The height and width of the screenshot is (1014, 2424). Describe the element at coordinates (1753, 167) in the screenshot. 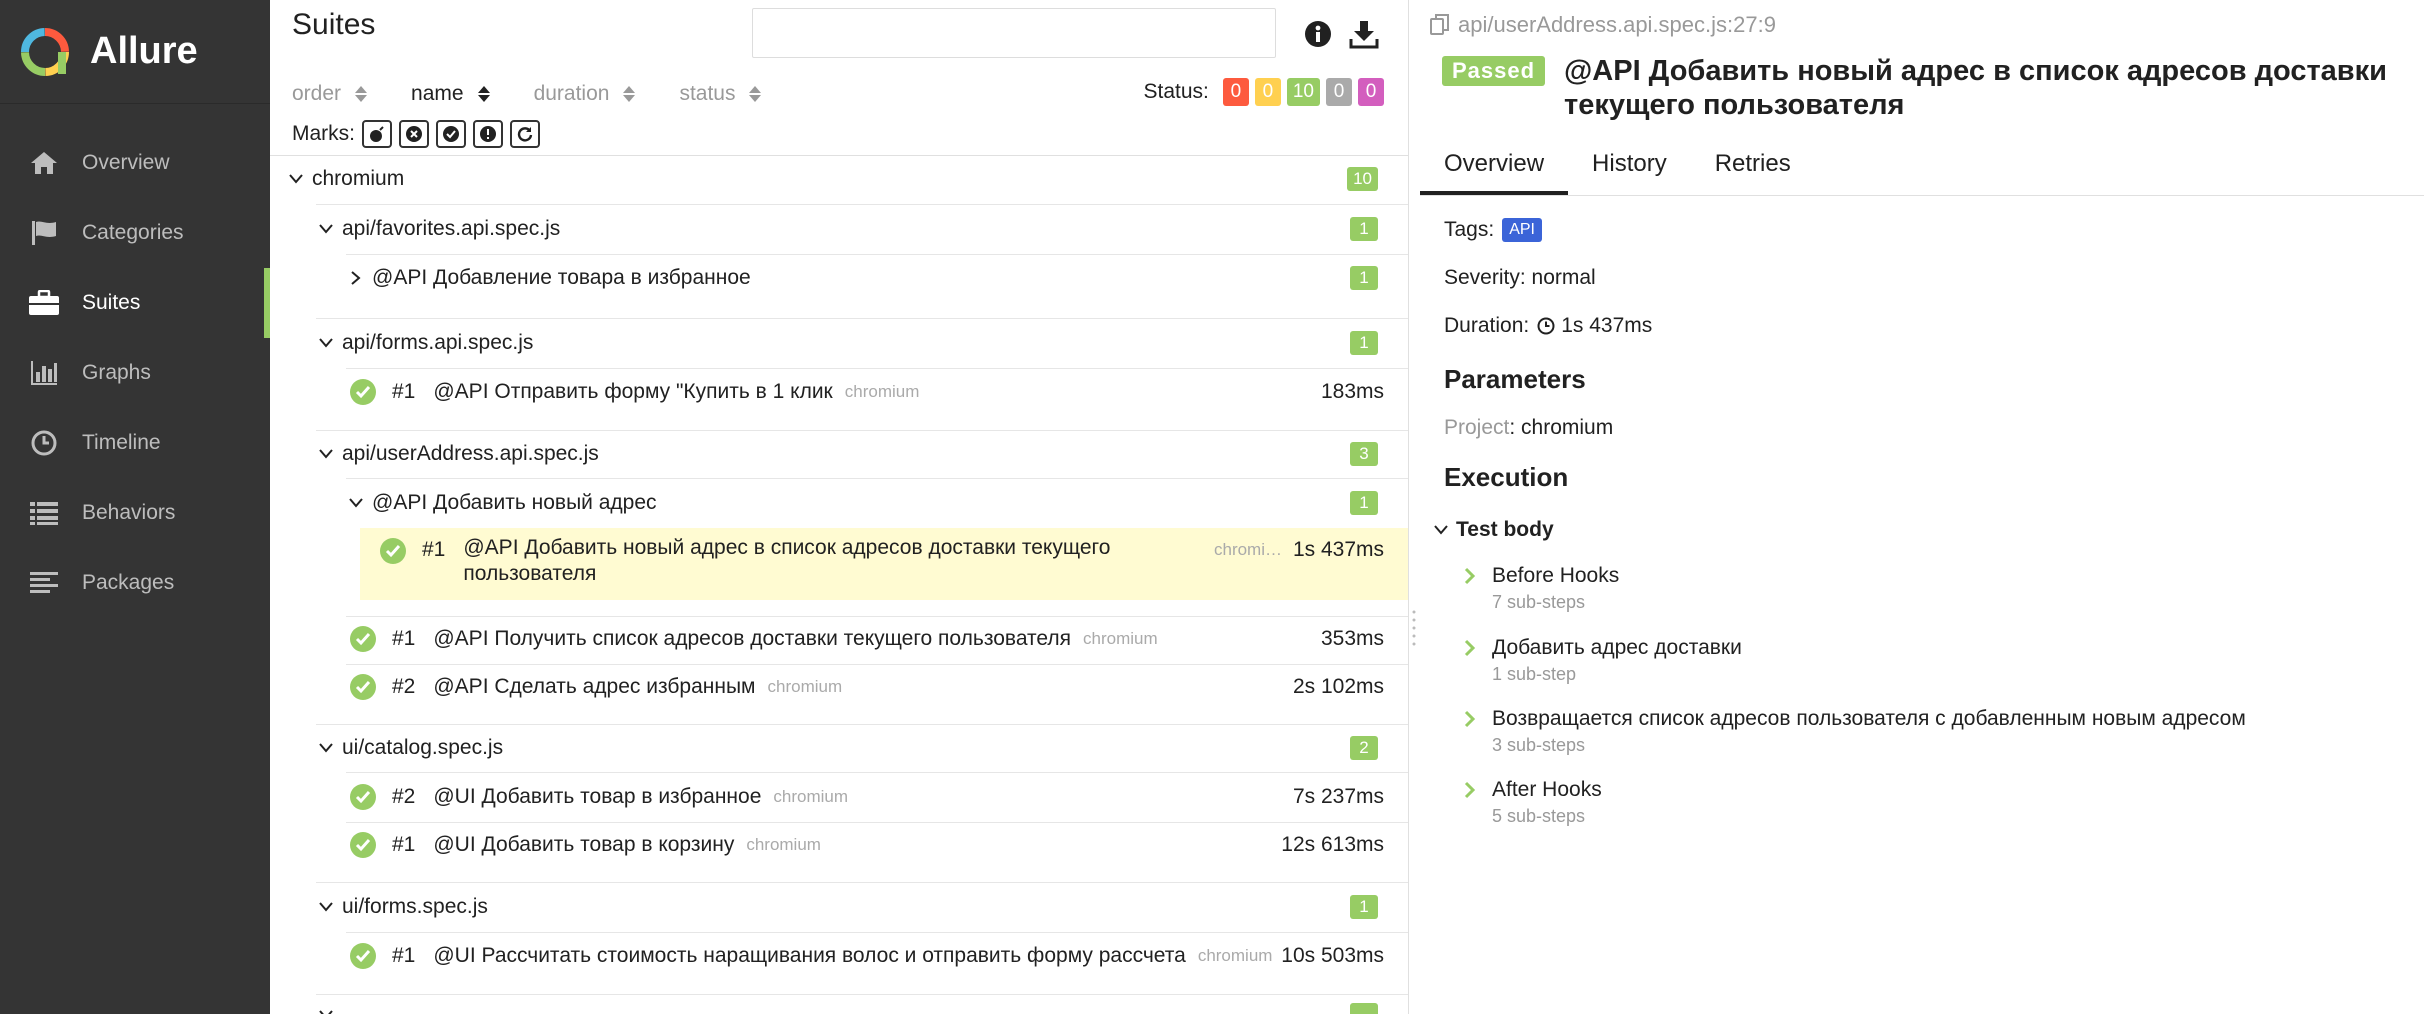

I see `tab-retries: Retries` at that location.